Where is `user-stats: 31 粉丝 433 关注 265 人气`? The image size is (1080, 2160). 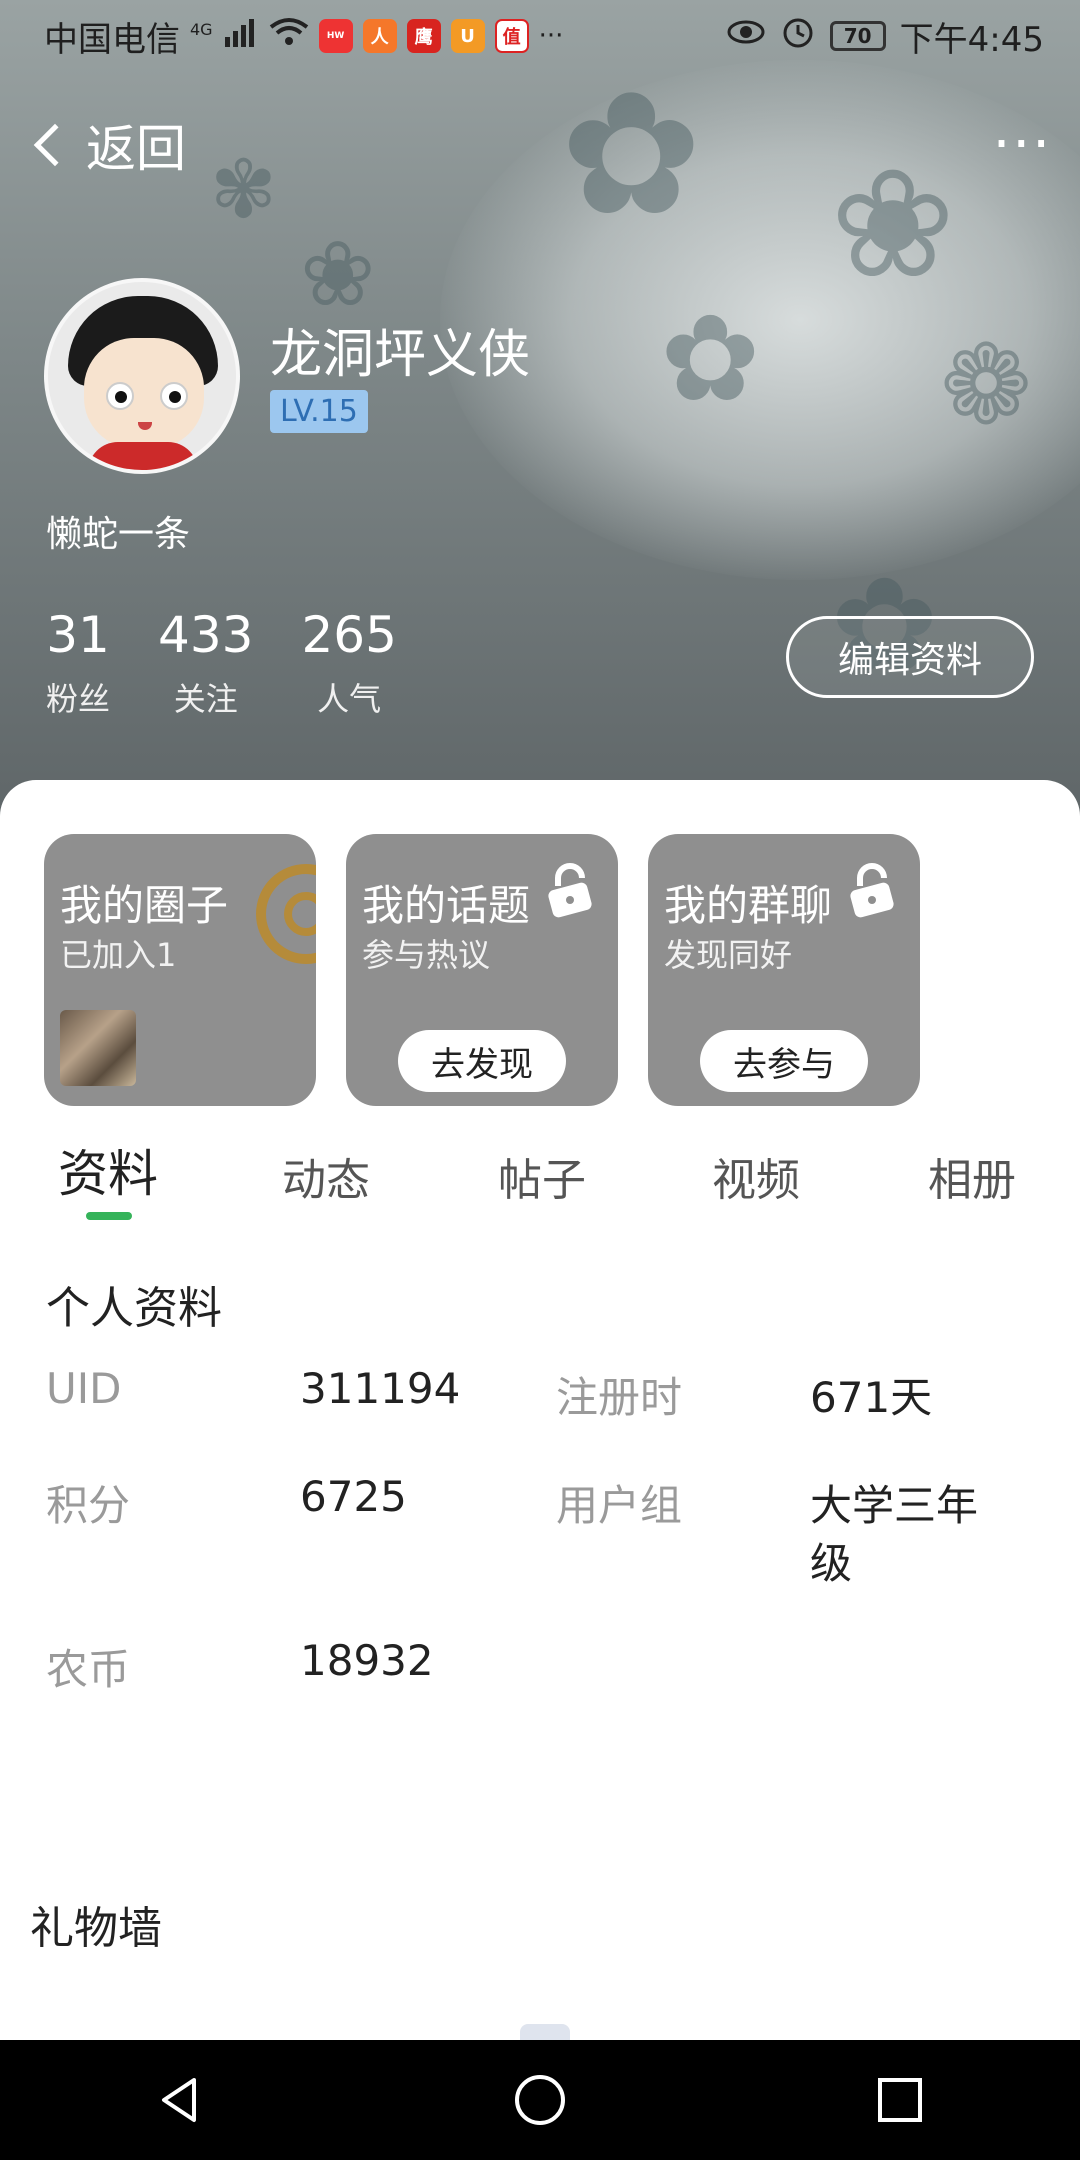
user-stats: 31 粉丝 433 关注 265 人气 is located at coordinates (245, 663).